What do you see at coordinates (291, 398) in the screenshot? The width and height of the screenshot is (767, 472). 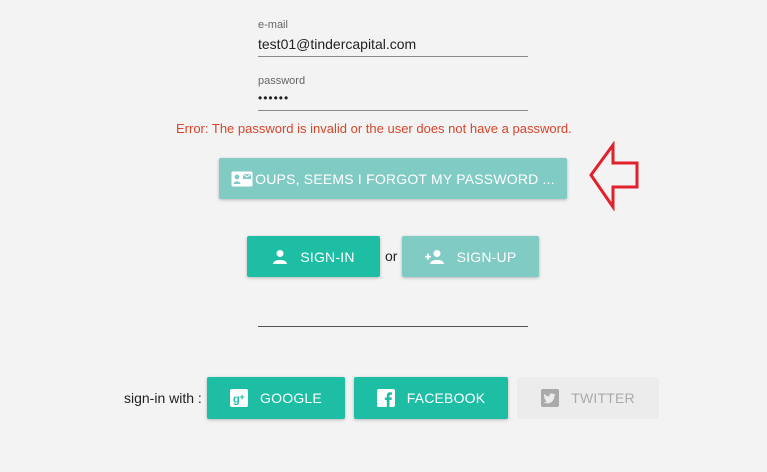 I see `google-label: GOOGLE` at bounding box center [291, 398].